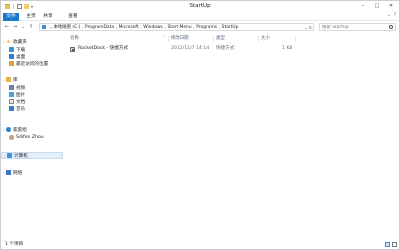 This screenshot has width=400, height=250. What do you see at coordinates (72, 49) in the screenshot?
I see `shortcut-file-icon` at bounding box center [72, 49].